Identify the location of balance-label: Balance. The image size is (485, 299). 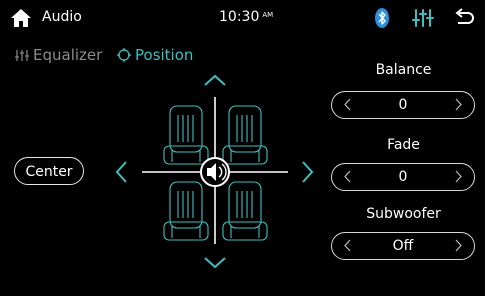
(403, 70).